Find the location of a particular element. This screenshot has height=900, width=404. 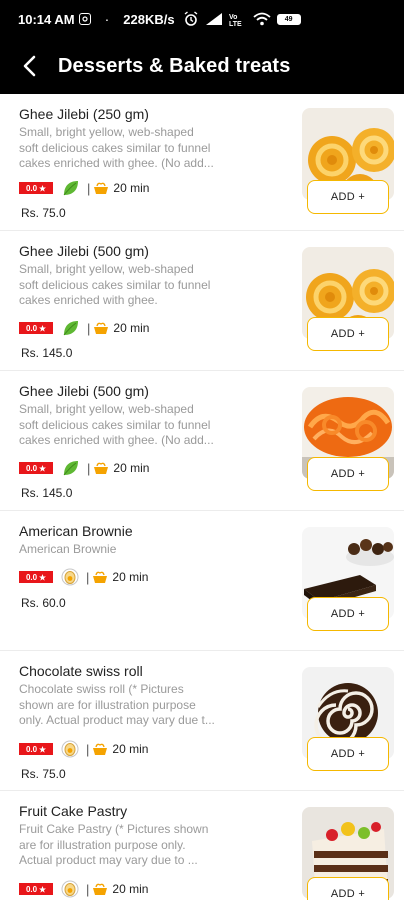

wifi-icon is located at coordinates (262, 19).